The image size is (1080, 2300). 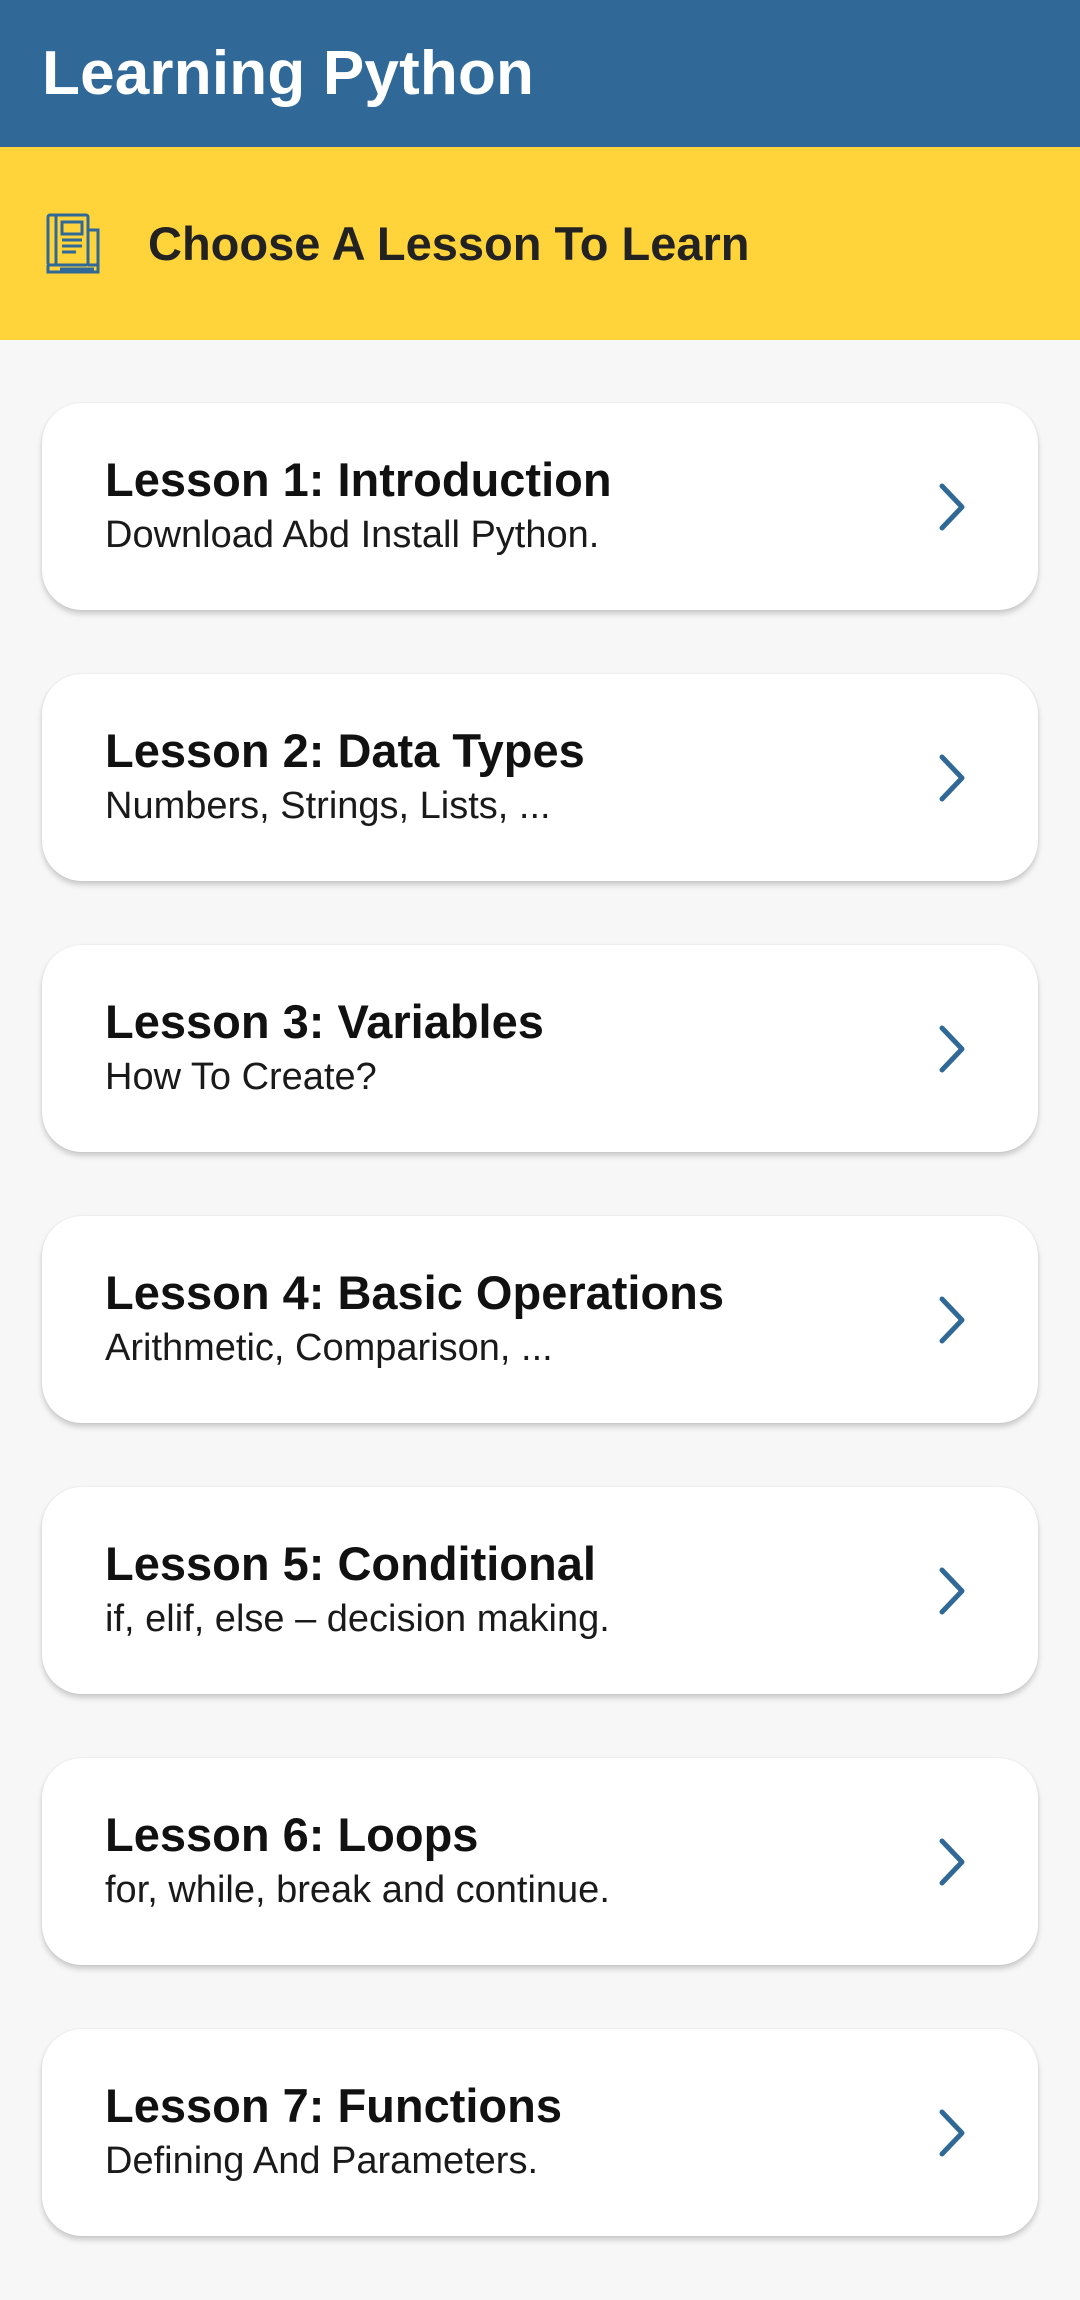 What do you see at coordinates (324, 1021) in the screenshot?
I see `lesson-title: Lesson 3: Variables` at bounding box center [324, 1021].